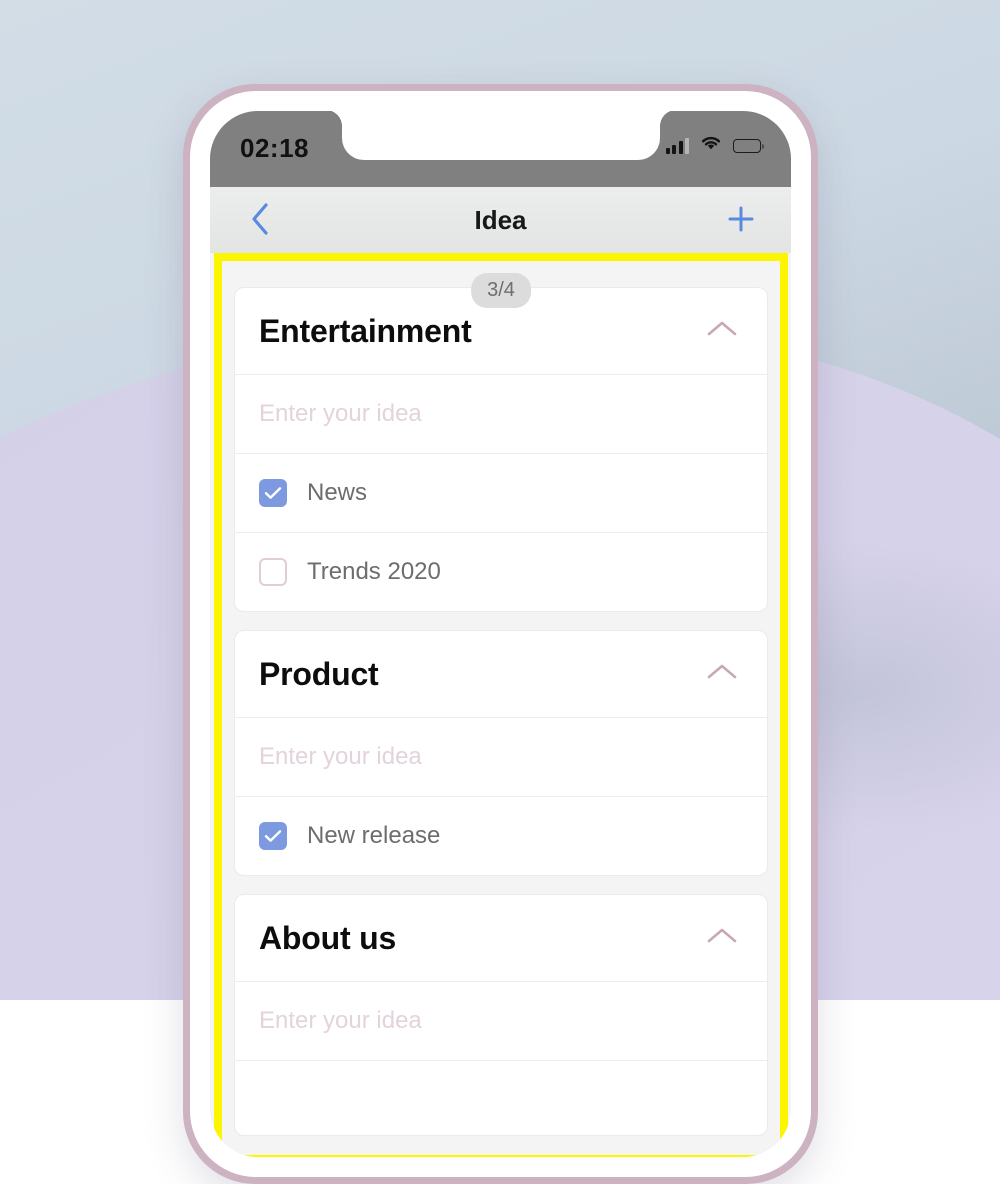 This screenshot has width=1000, height=1184. I want to click on list-item-label: News, so click(337, 493).